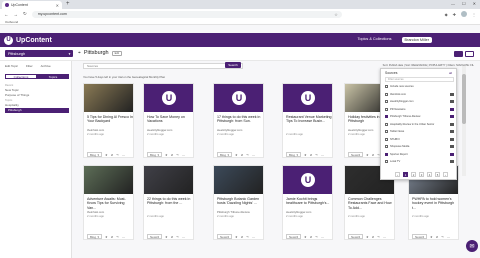 The width and height of the screenshot is (480, 258). Describe the element at coordinates (53, 76) in the screenshot. I see `tab-topics: Topics` at that location.